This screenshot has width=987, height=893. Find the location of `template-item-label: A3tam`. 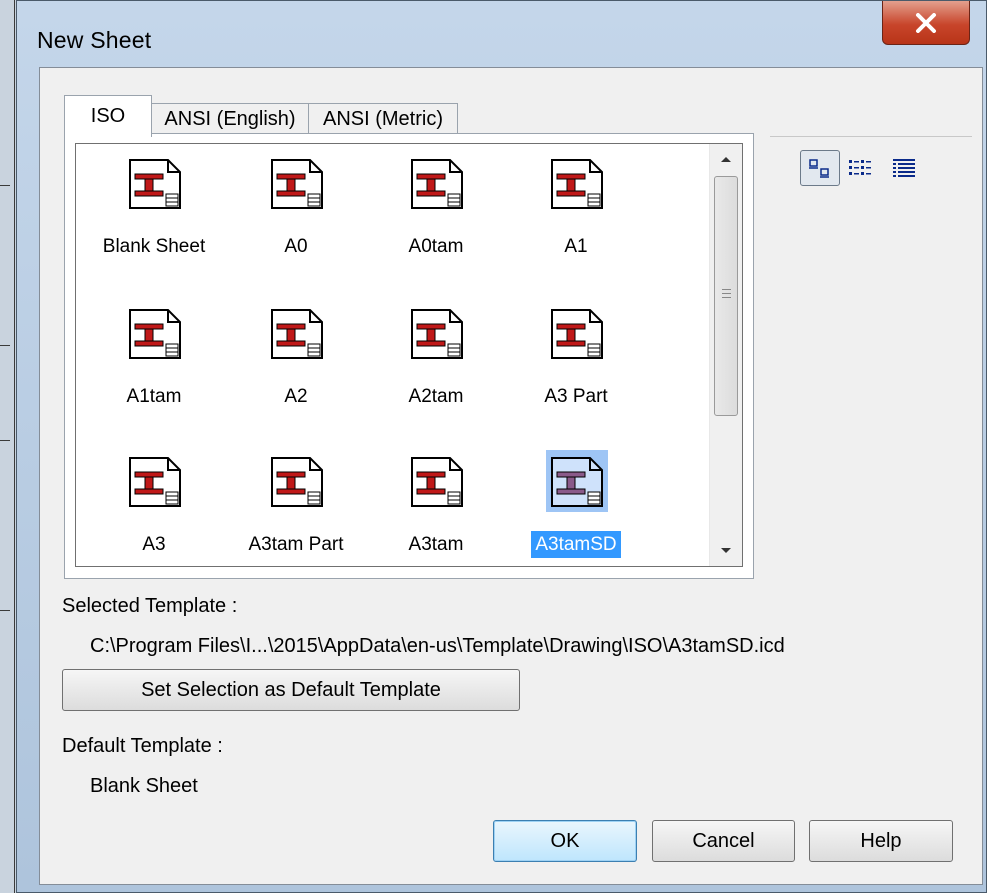

template-item-label: A3tam is located at coordinates (436, 544).